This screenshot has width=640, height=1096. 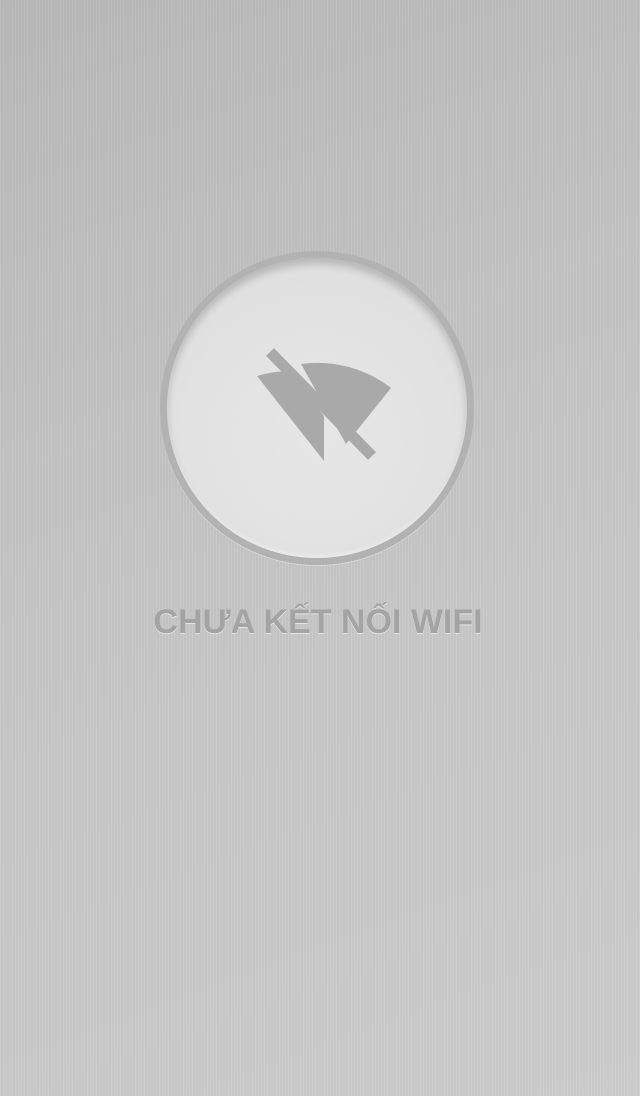 I want to click on wifi-off-icon, so click(x=324, y=404).